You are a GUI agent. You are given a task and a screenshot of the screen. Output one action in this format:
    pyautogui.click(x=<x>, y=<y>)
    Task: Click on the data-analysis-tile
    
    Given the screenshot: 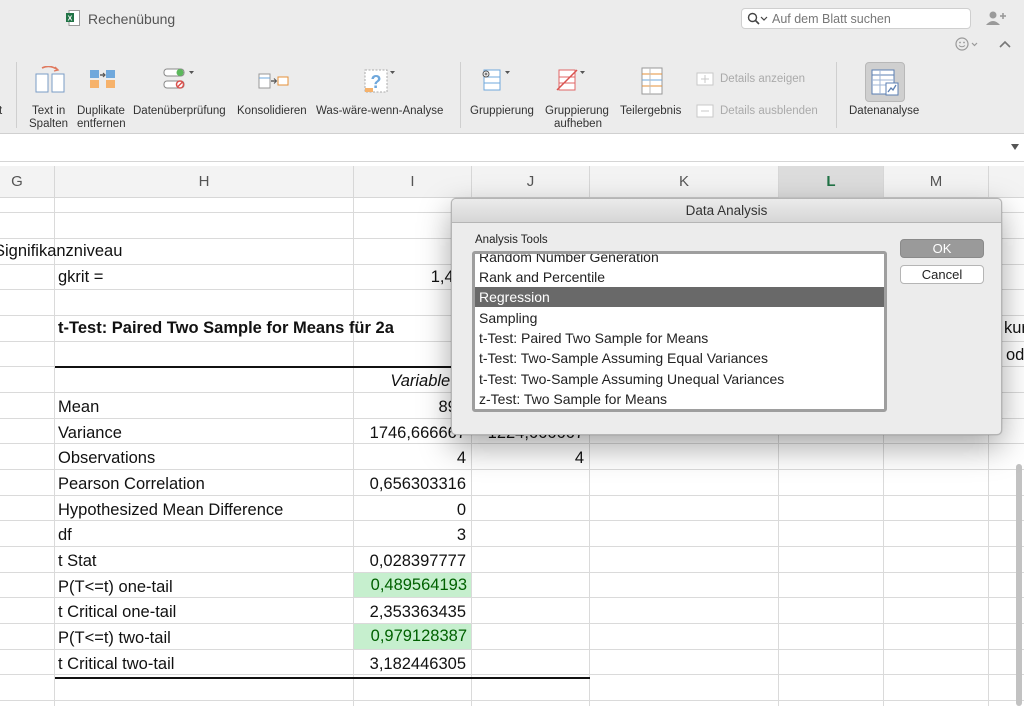 What is the action you would take?
    pyautogui.click(x=885, y=82)
    